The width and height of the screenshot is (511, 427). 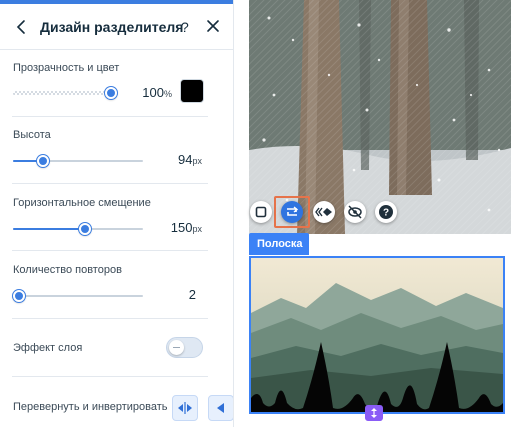 What do you see at coordinates (192, 91) in the screenshot?
I see `color-swatch` at bounding box center [192, 91].